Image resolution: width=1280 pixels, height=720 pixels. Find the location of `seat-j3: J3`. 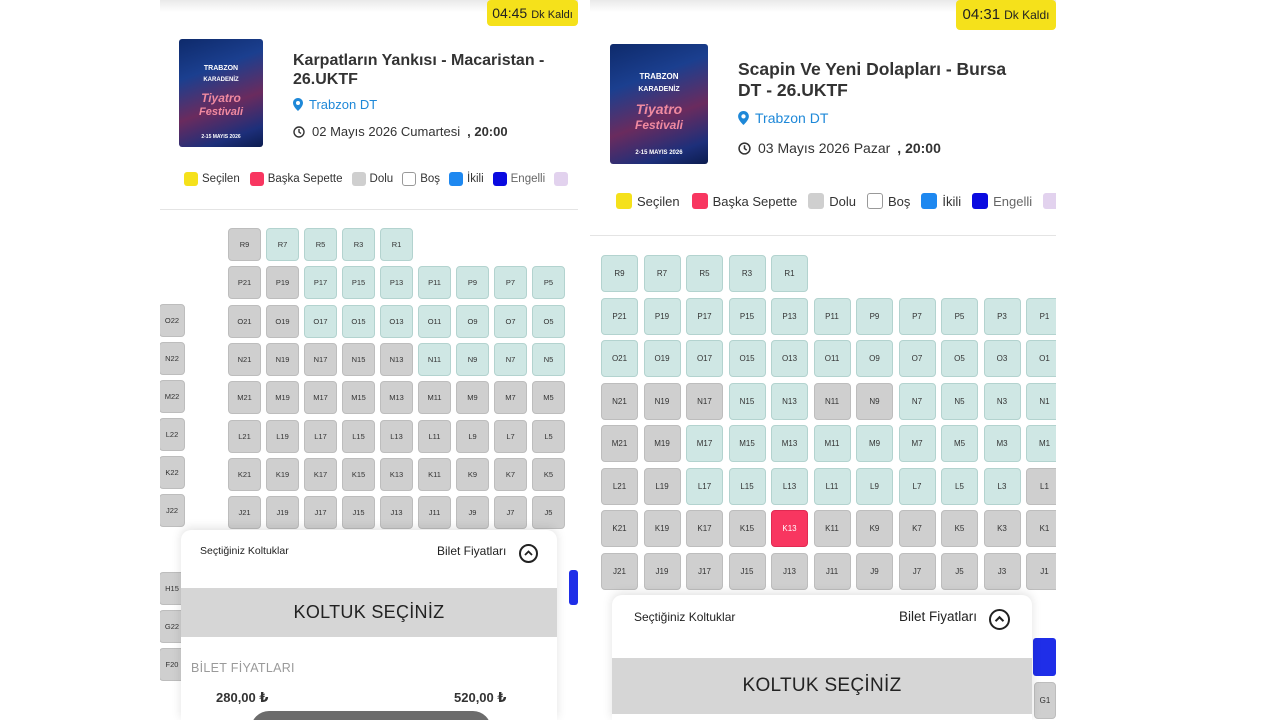

seat-j3: J3 is located at coordinates (1002, 571).